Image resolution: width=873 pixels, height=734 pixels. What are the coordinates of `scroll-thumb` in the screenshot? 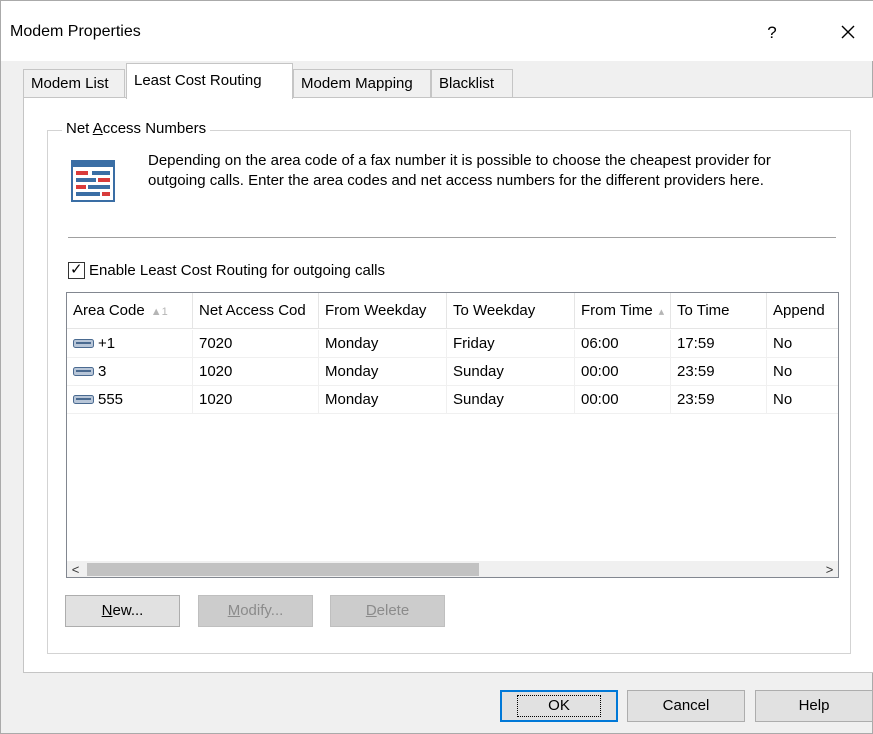 It's located at (283, 569).